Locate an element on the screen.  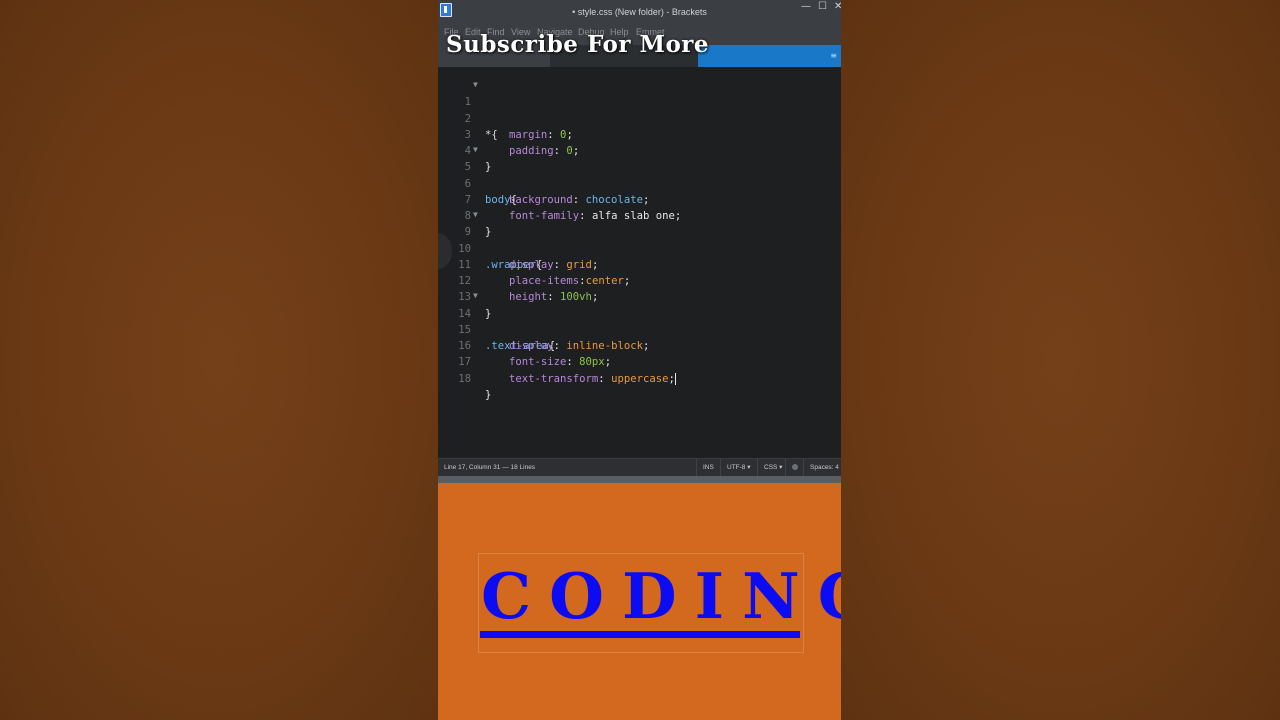
closing-brace: } is located at coordinates (488, 394).